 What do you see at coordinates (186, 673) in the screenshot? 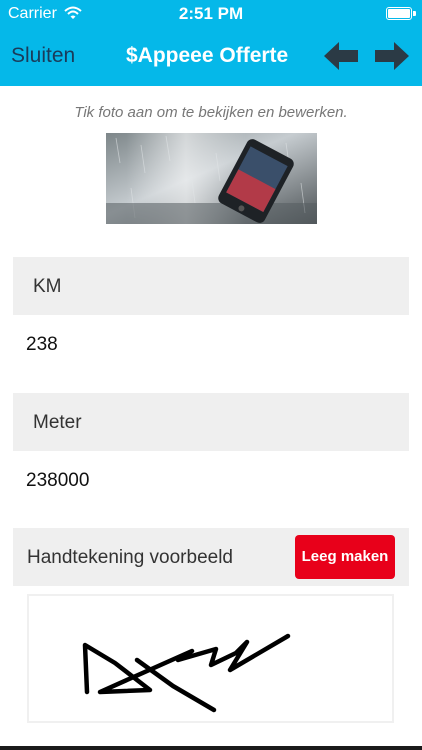
I see `signature-drawing` at bounding box center [186, 673].